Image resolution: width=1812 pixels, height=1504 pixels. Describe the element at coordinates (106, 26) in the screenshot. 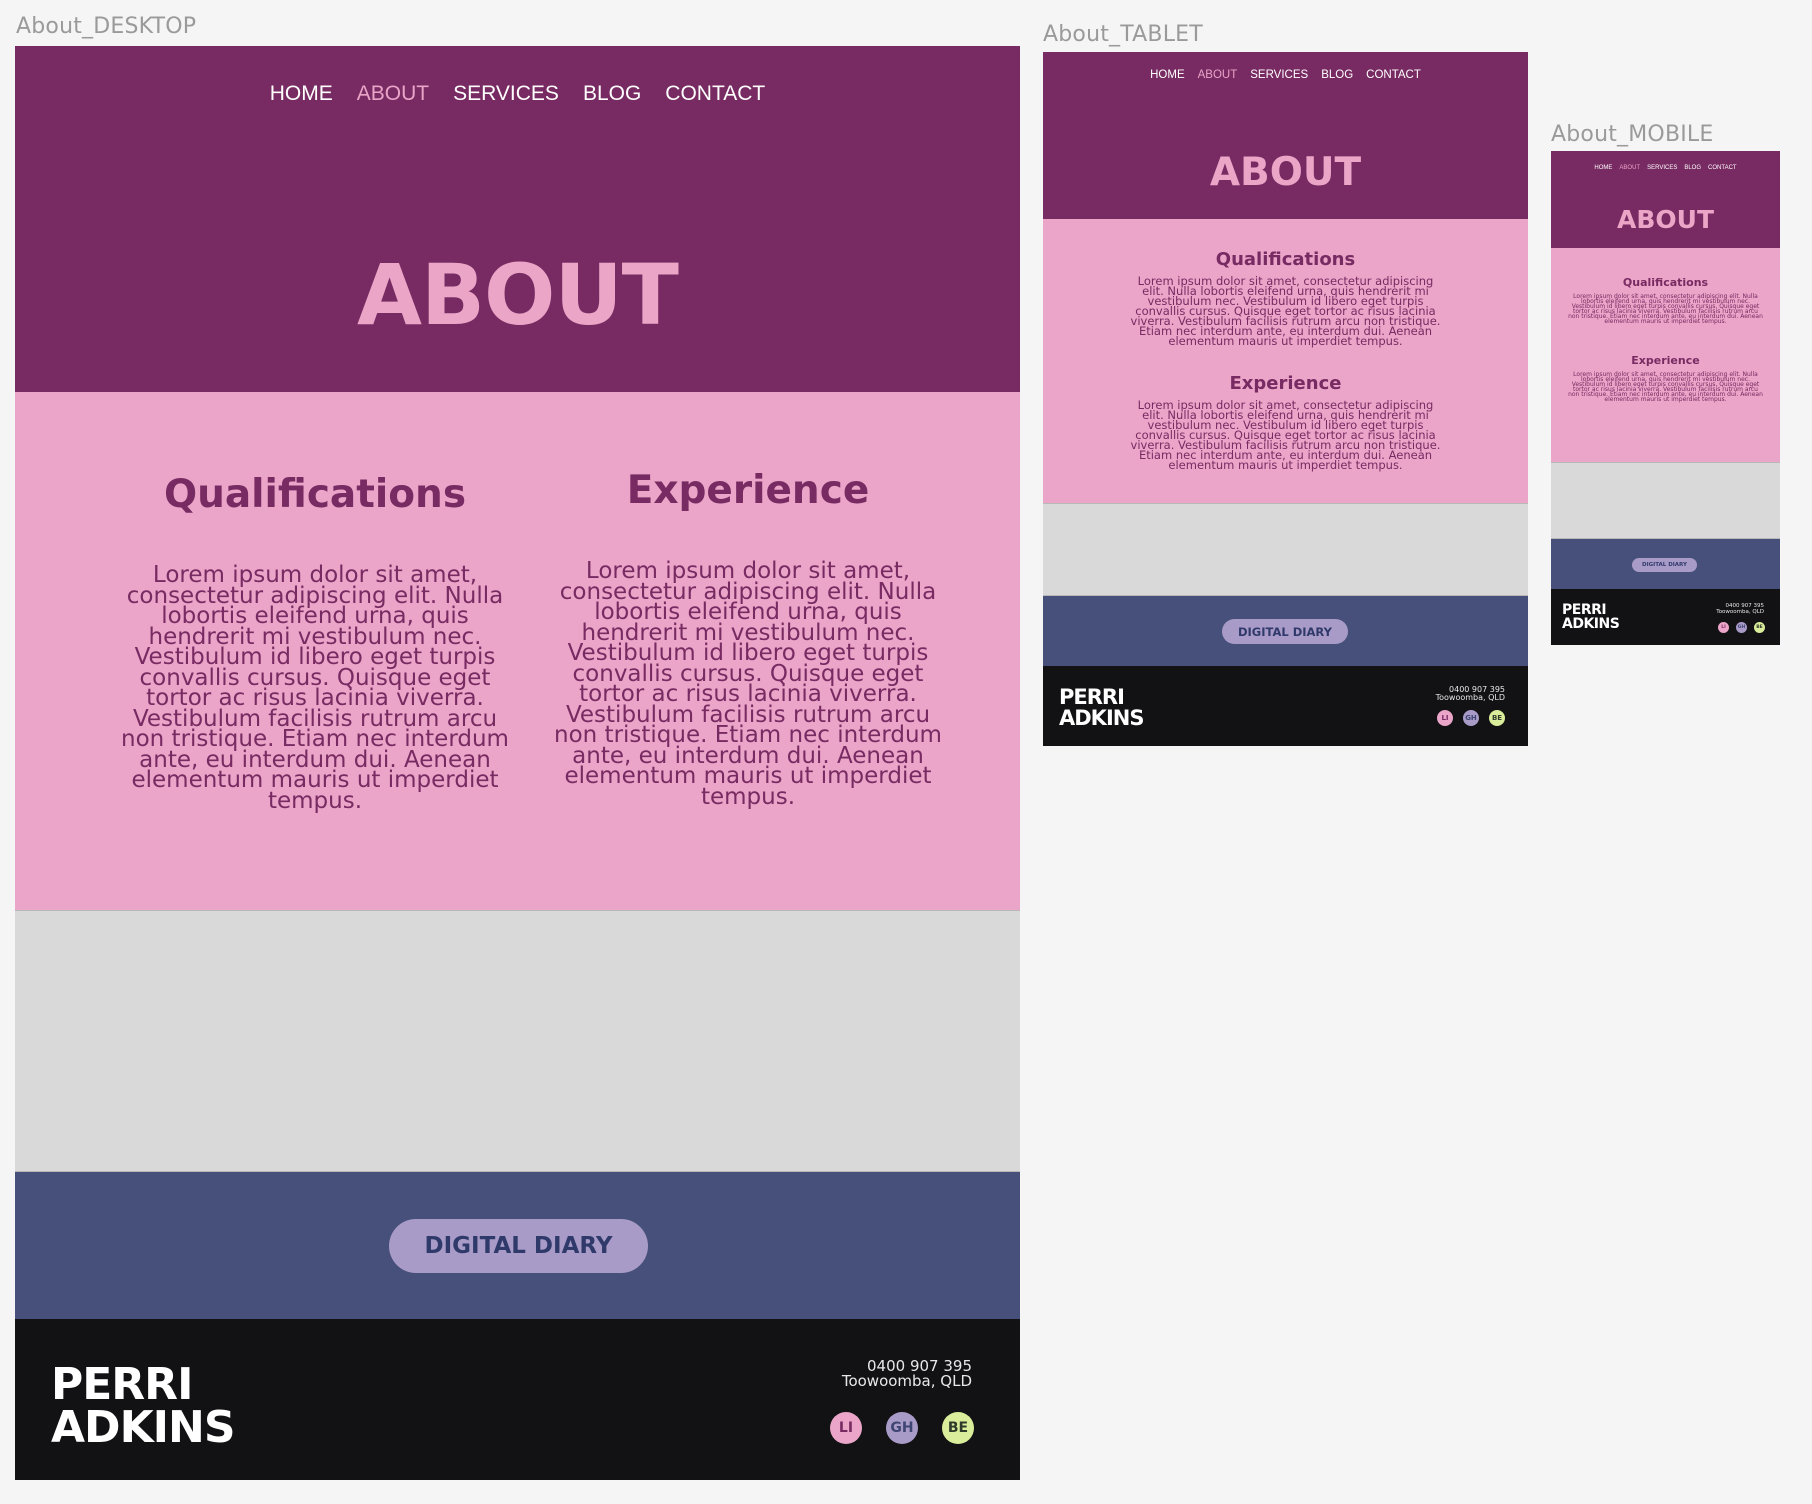

I see `frame-label-desktop: About_DESKTOP` at that location.